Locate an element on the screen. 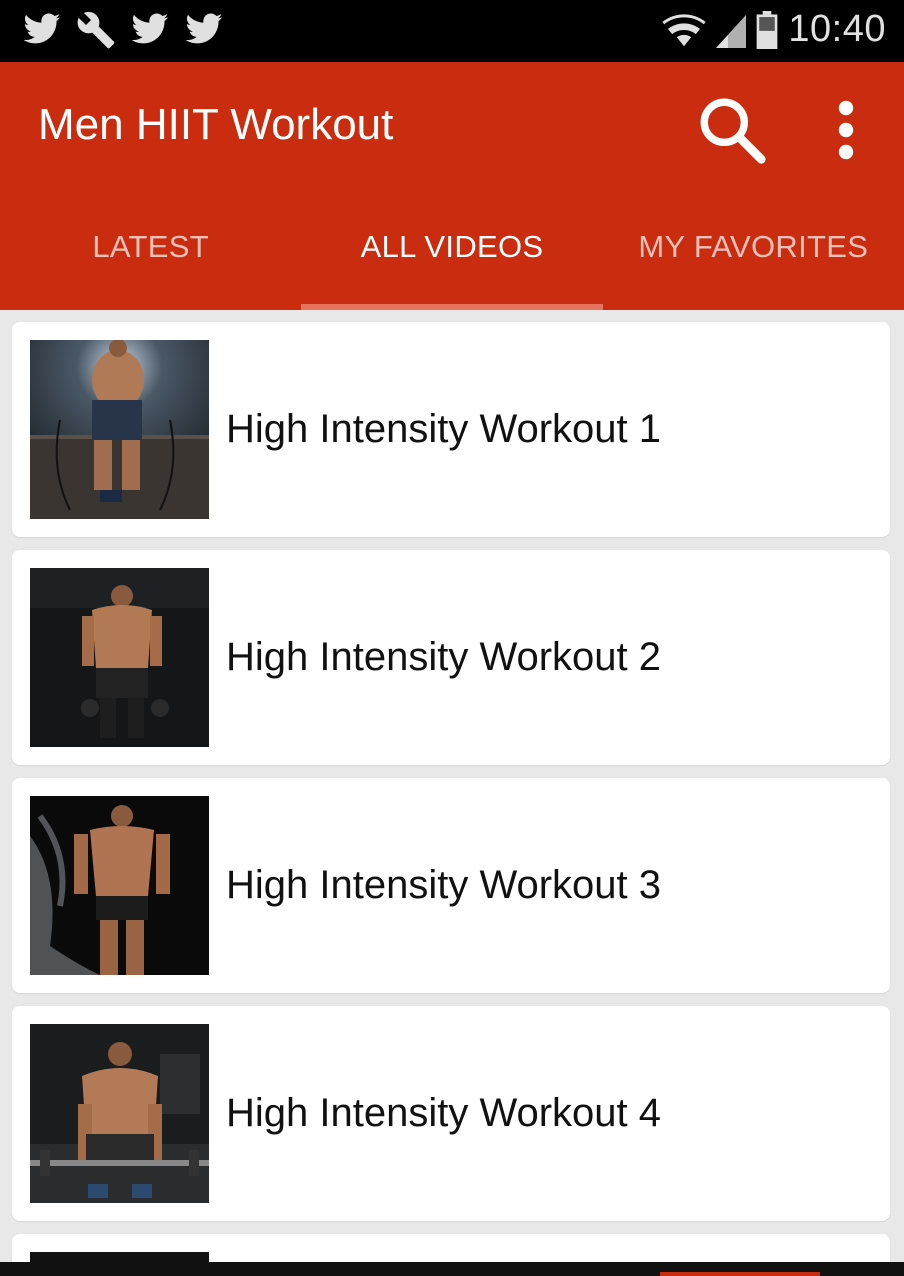 The width and height of the screenshot is (904, 1276). search-button is located at coordinates (732, 130).